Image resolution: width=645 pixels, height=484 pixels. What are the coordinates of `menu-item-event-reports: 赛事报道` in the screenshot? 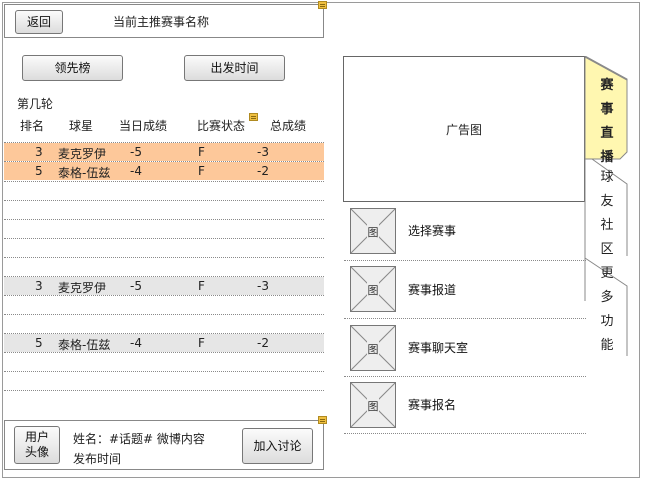 It's located at (432, 289).